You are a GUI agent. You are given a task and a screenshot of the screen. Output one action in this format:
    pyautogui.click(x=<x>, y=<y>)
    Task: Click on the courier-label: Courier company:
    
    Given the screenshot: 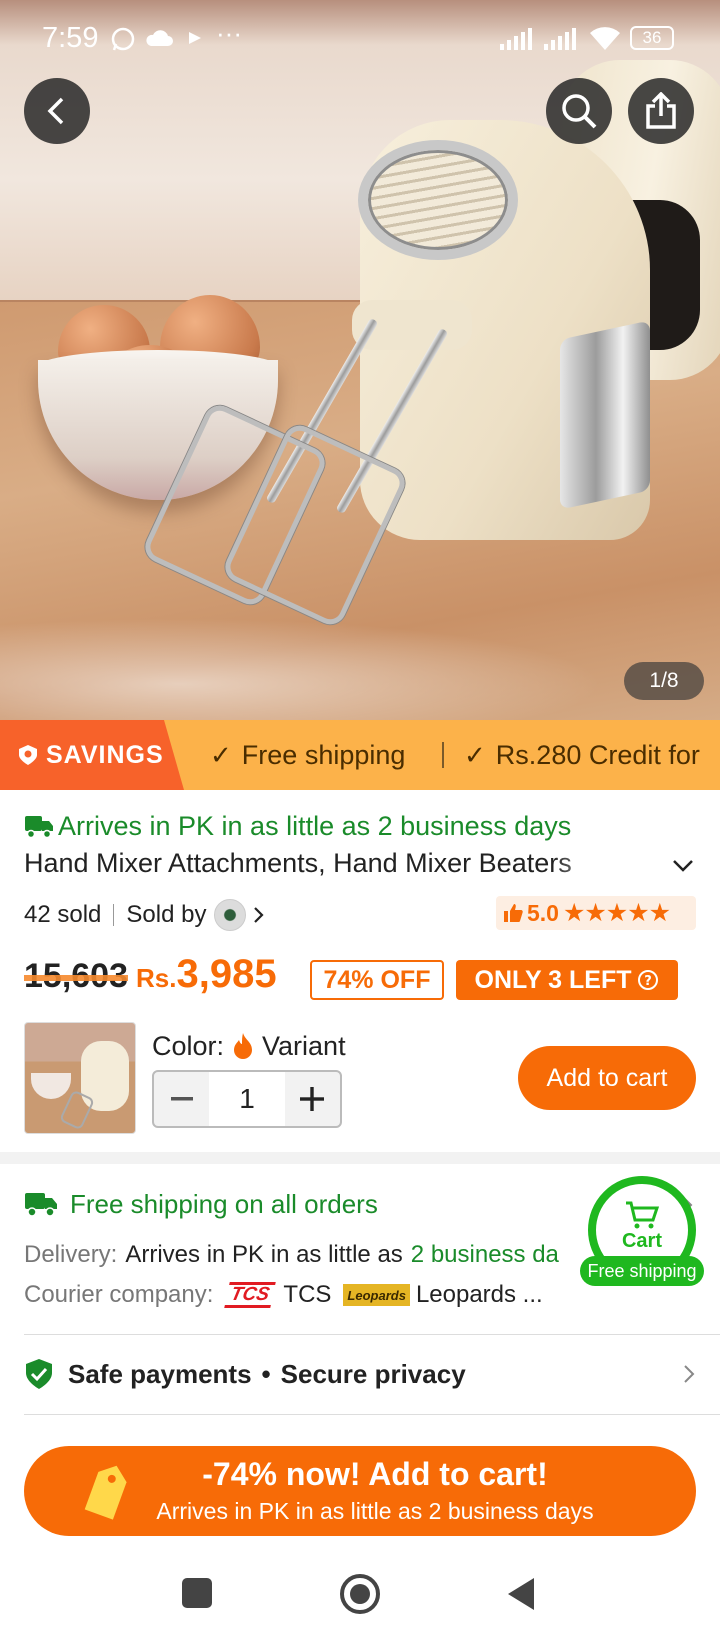 What is the action you would take?
    pyautogui.click(x=119, y=1294)
    